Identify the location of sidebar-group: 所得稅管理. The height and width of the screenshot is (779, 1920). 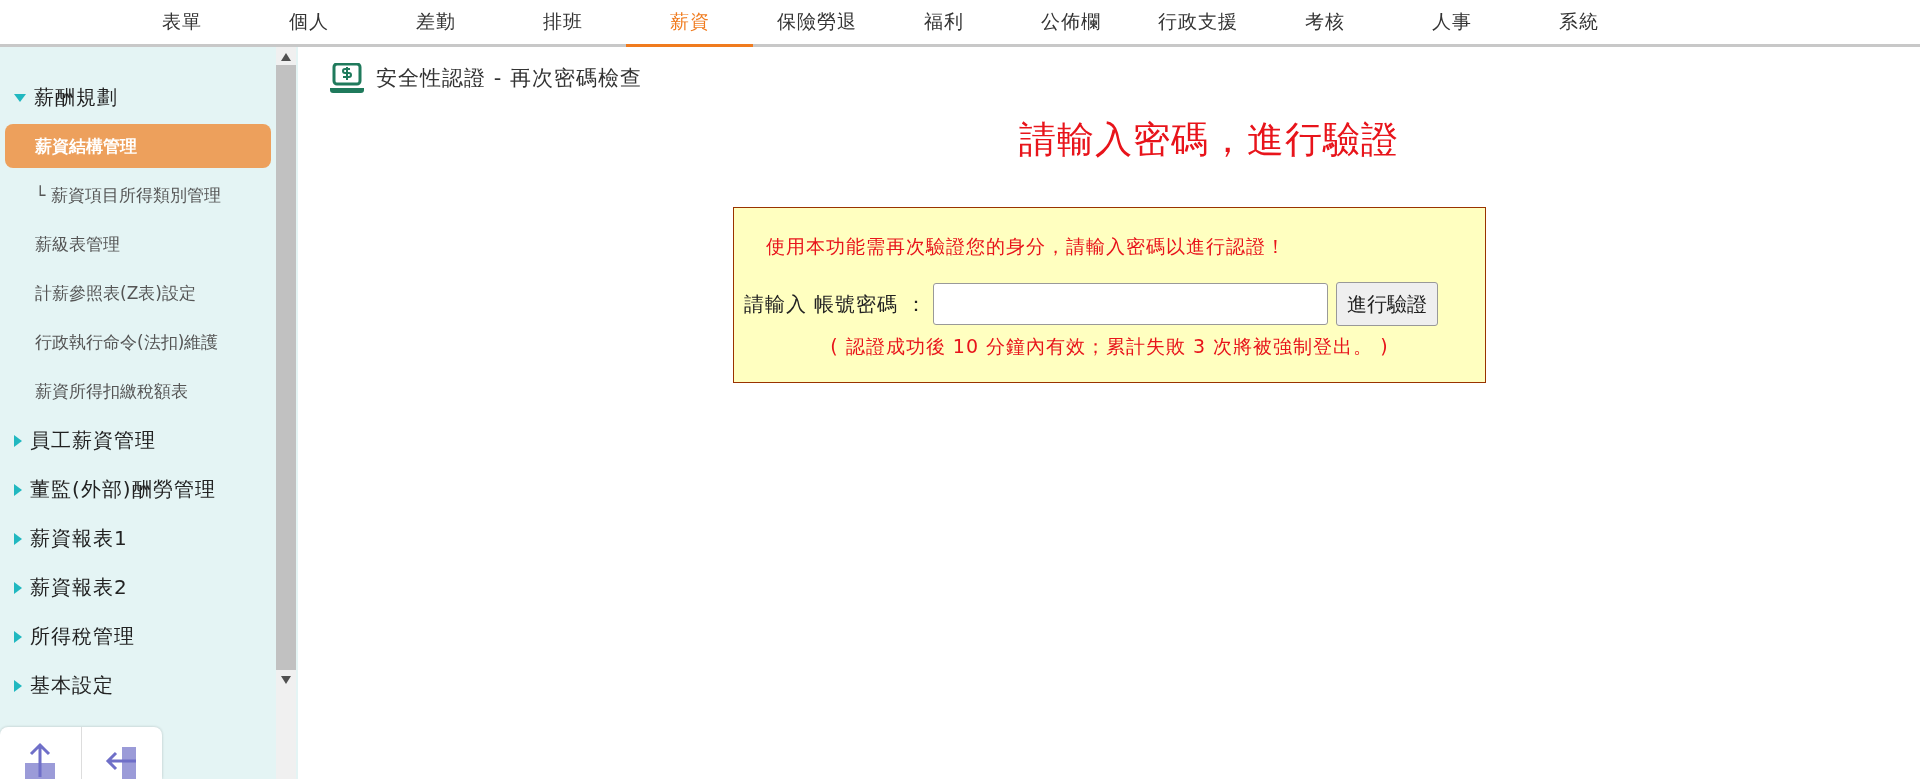
(138, 636).